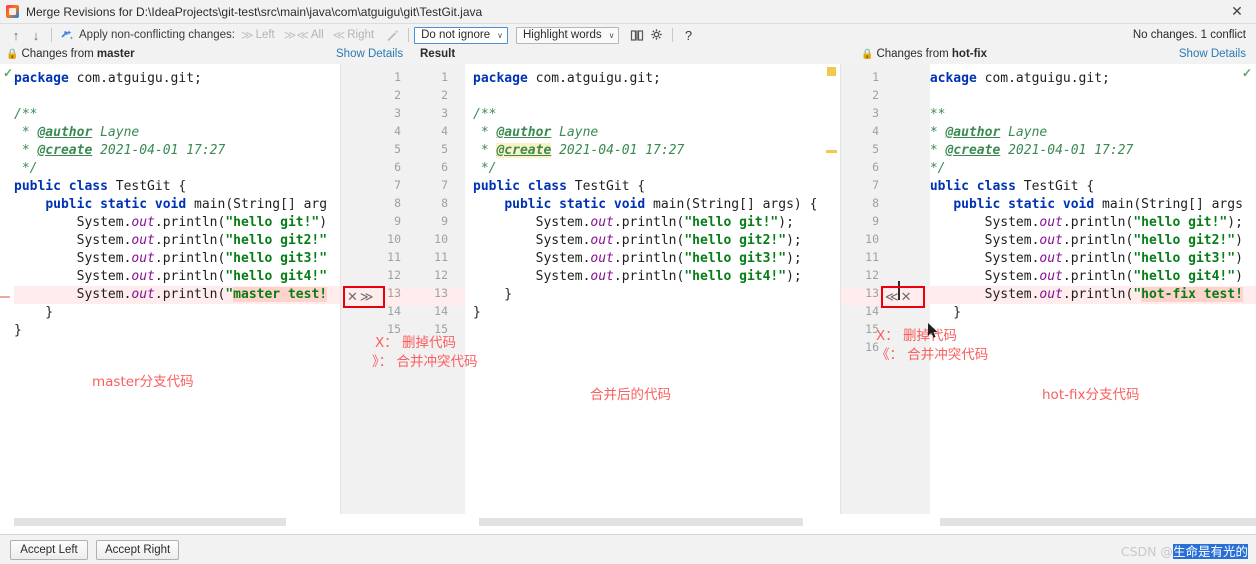  I want to click on line-number: 12, so click(394, 275).